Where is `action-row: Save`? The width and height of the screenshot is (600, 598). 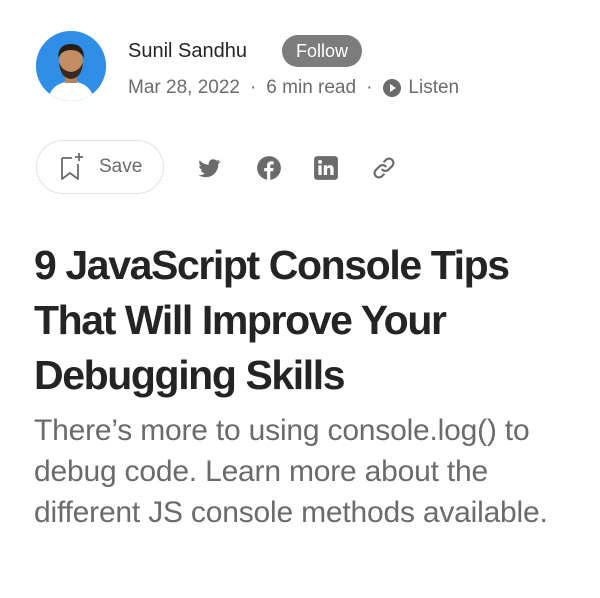 action-row: Save is located at coordinates (306, 168).